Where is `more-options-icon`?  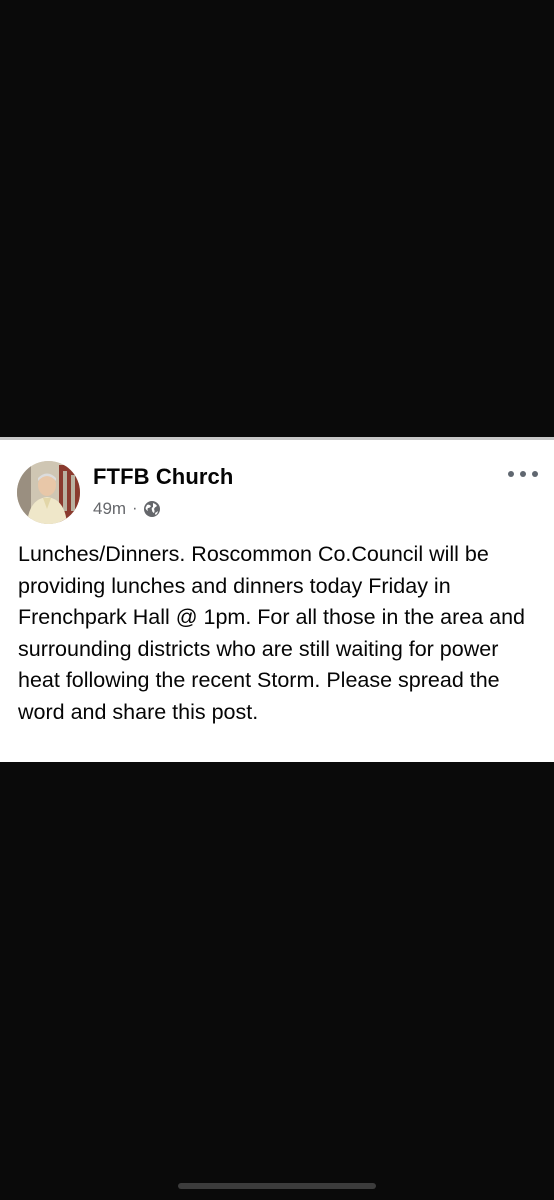
more-options-icon is located at coordinates (523, 474).